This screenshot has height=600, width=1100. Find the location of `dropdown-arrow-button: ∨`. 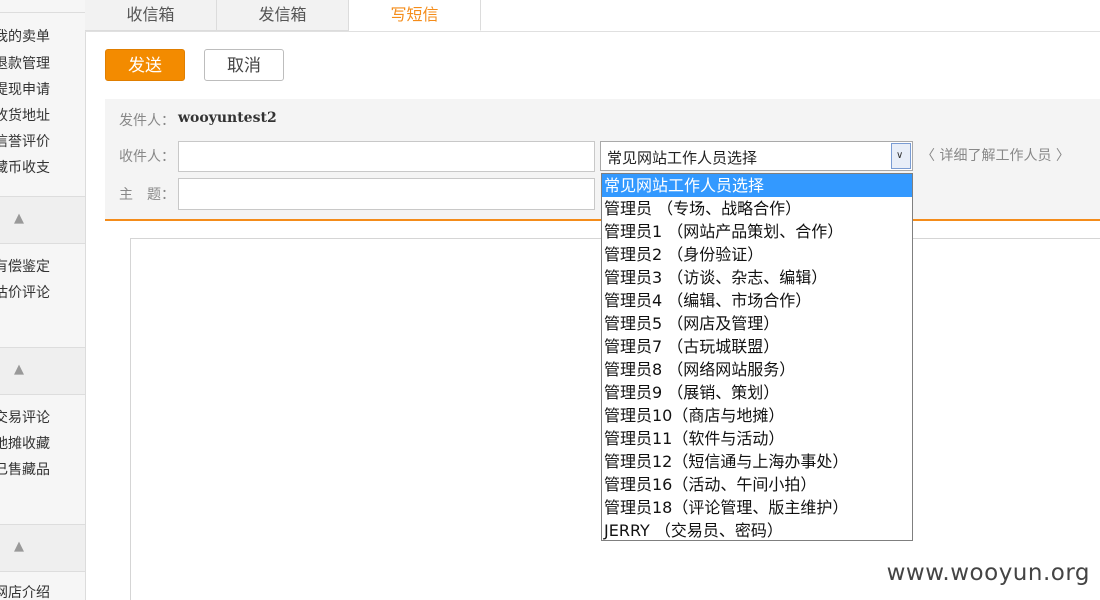

dropdown-arrow-button: ∨ is located at coordinates (901, 156).